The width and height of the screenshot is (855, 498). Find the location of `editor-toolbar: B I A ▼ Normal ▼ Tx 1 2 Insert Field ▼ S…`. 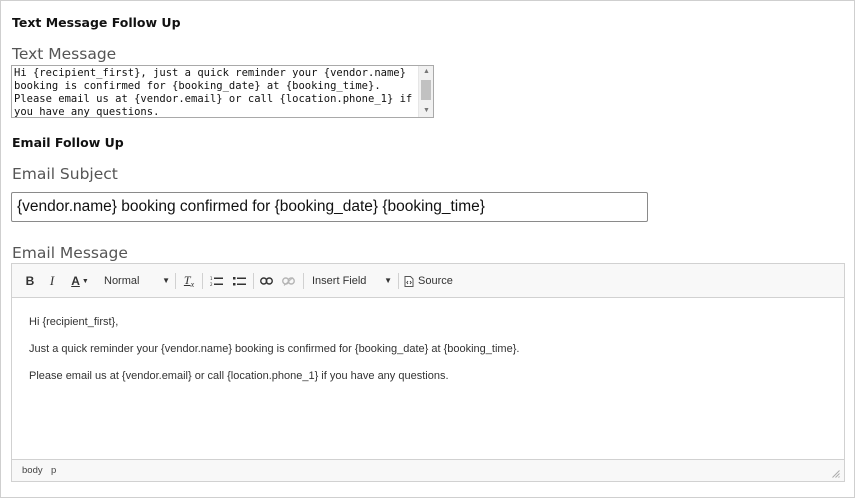

editor-toolbar: B I A ▼ Normal ▼ Tx 1 2 Insert Field ▼ S… is located at coordinates (428, 281).